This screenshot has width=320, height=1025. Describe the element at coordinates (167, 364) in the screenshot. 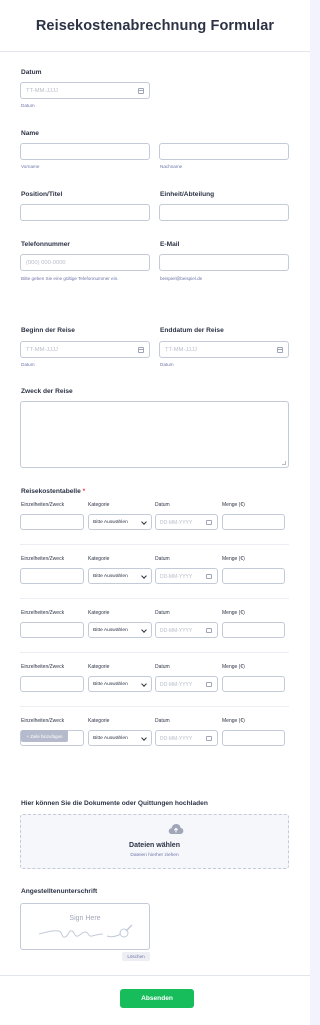

I see `trip-end-sublabel: Datum` at that location.